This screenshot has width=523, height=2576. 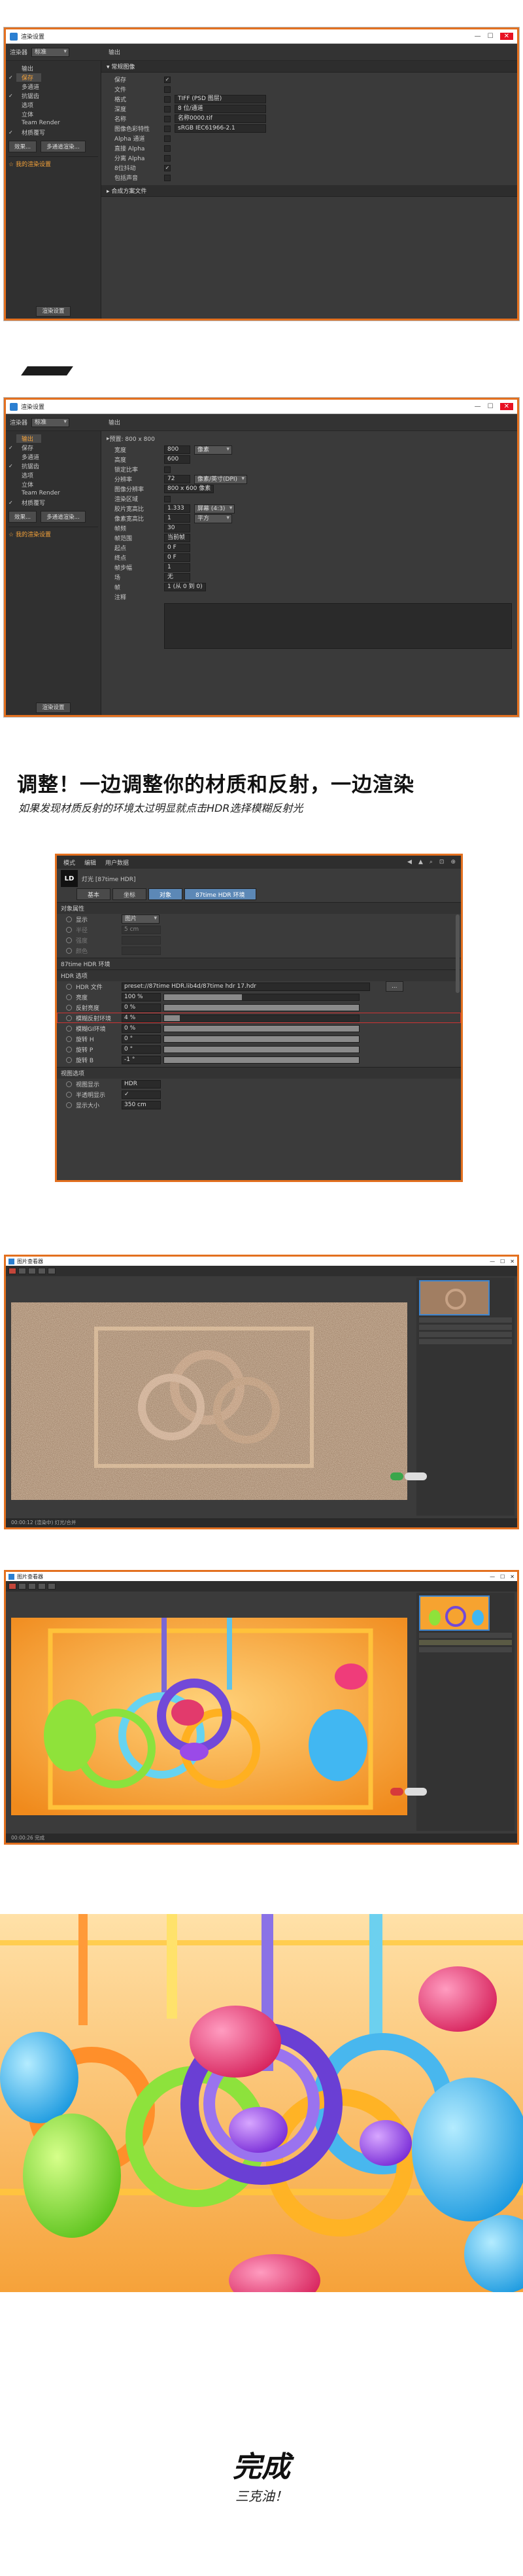 What do you see at coordinates (53, 503) in the screenshot?
I see `sidebar-item: ✓ 材质覆写` at bounding box center [53, 503].